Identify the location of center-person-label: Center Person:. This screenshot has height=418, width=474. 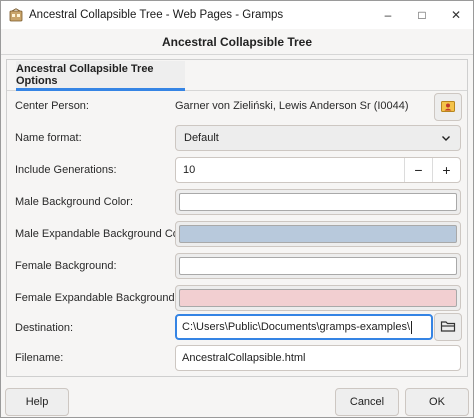
(52, 106).